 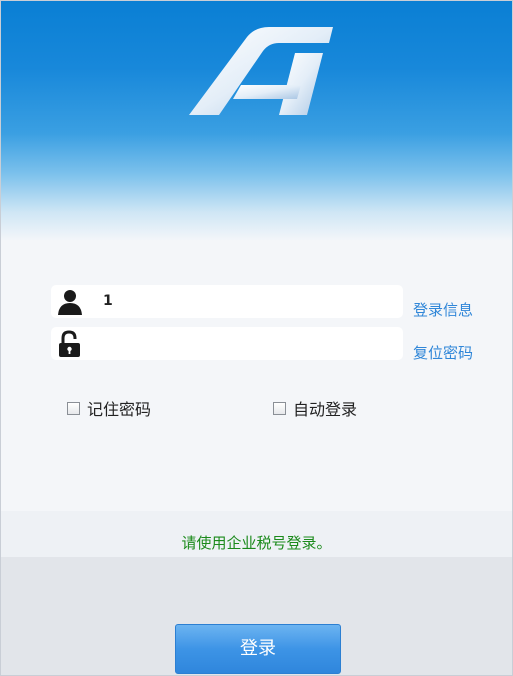 What do you see at coordinates (261, 71) in the screenshot?
I see `app-logo` at bounding box center [261, 71].